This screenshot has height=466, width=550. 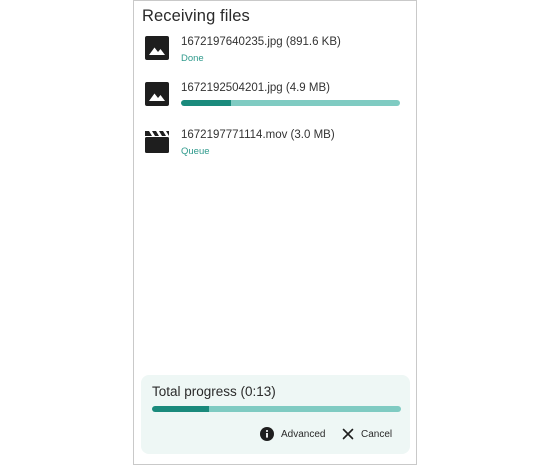 I want to click on cancel-button: Cancel, so click(x=367, y=434).